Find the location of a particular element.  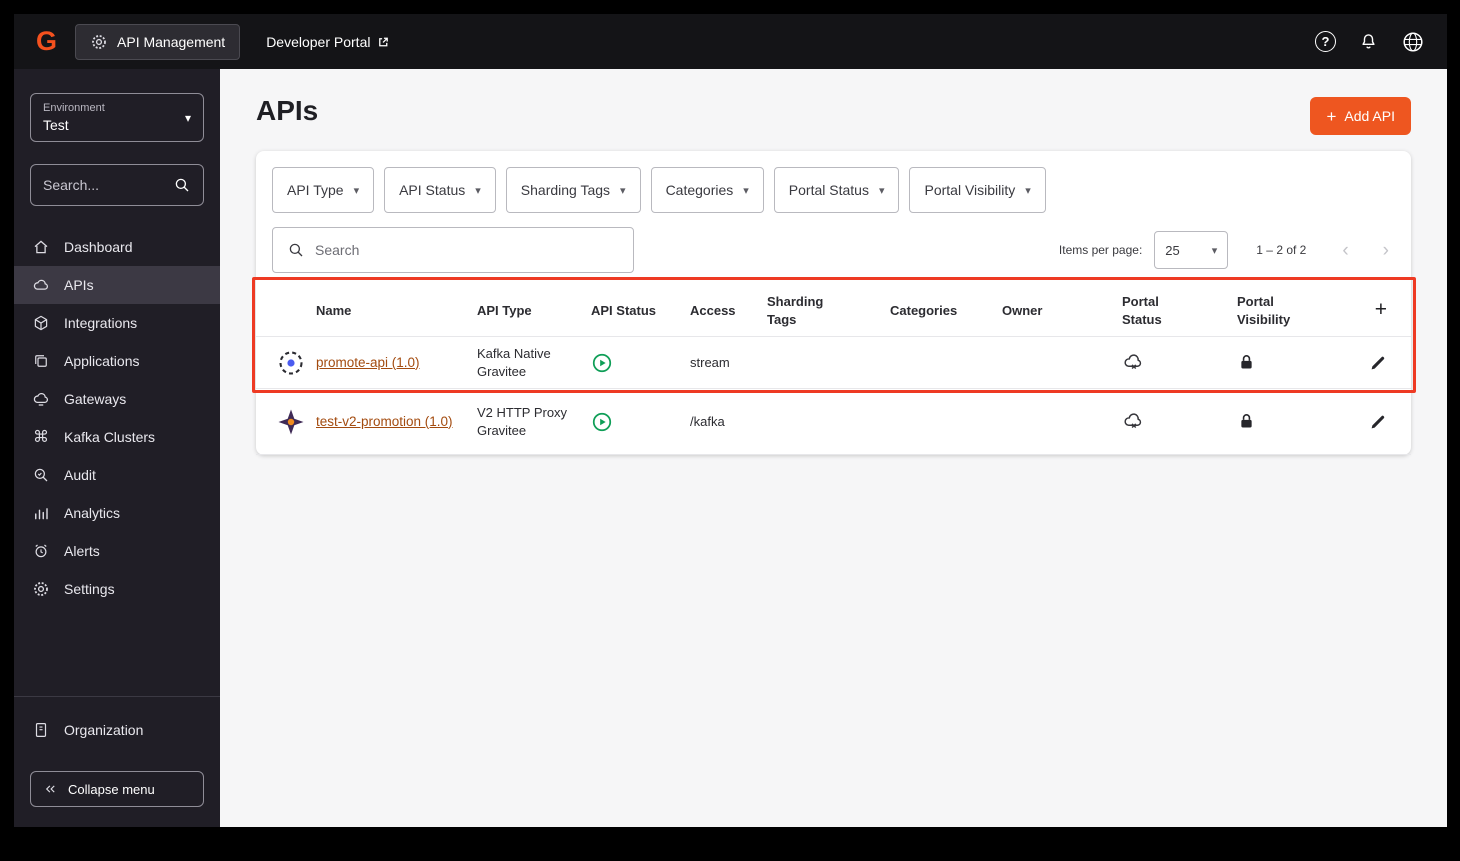

items-per-page-select: 25 ▾ is located at coordinates (1191, 250).